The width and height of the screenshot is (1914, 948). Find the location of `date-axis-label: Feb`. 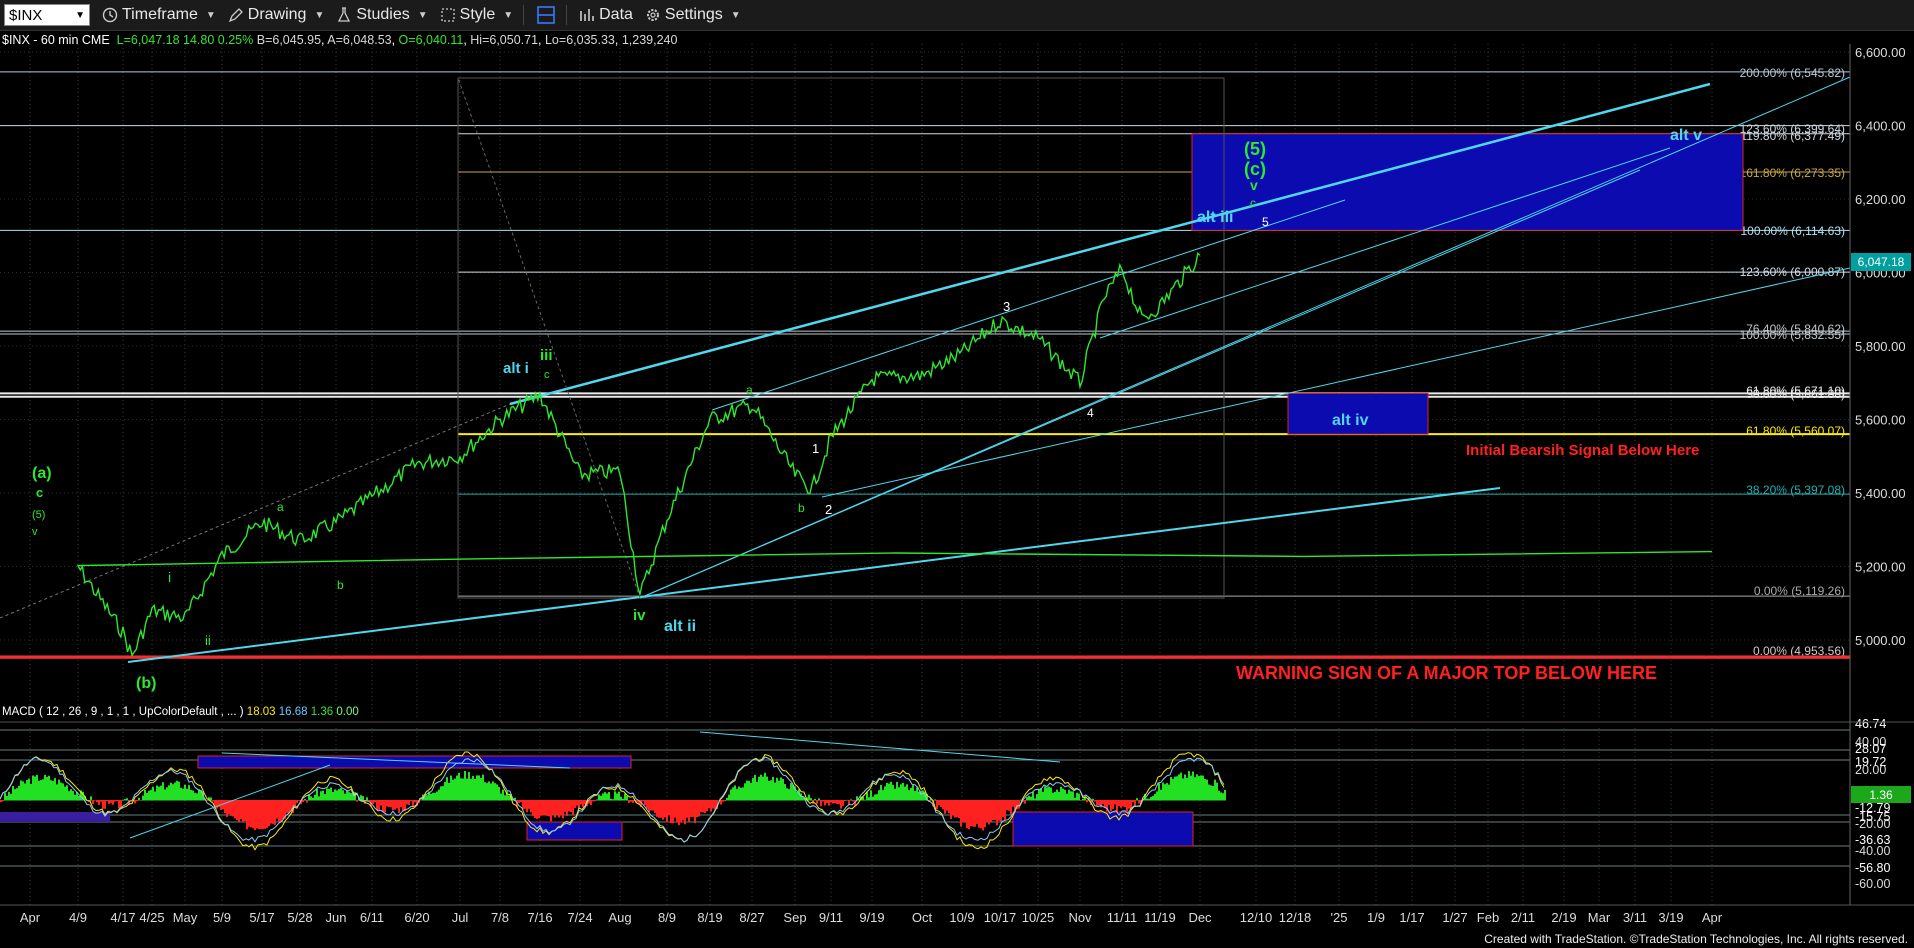

date-axis-label: Feb is located at coordinates (1488, 917).